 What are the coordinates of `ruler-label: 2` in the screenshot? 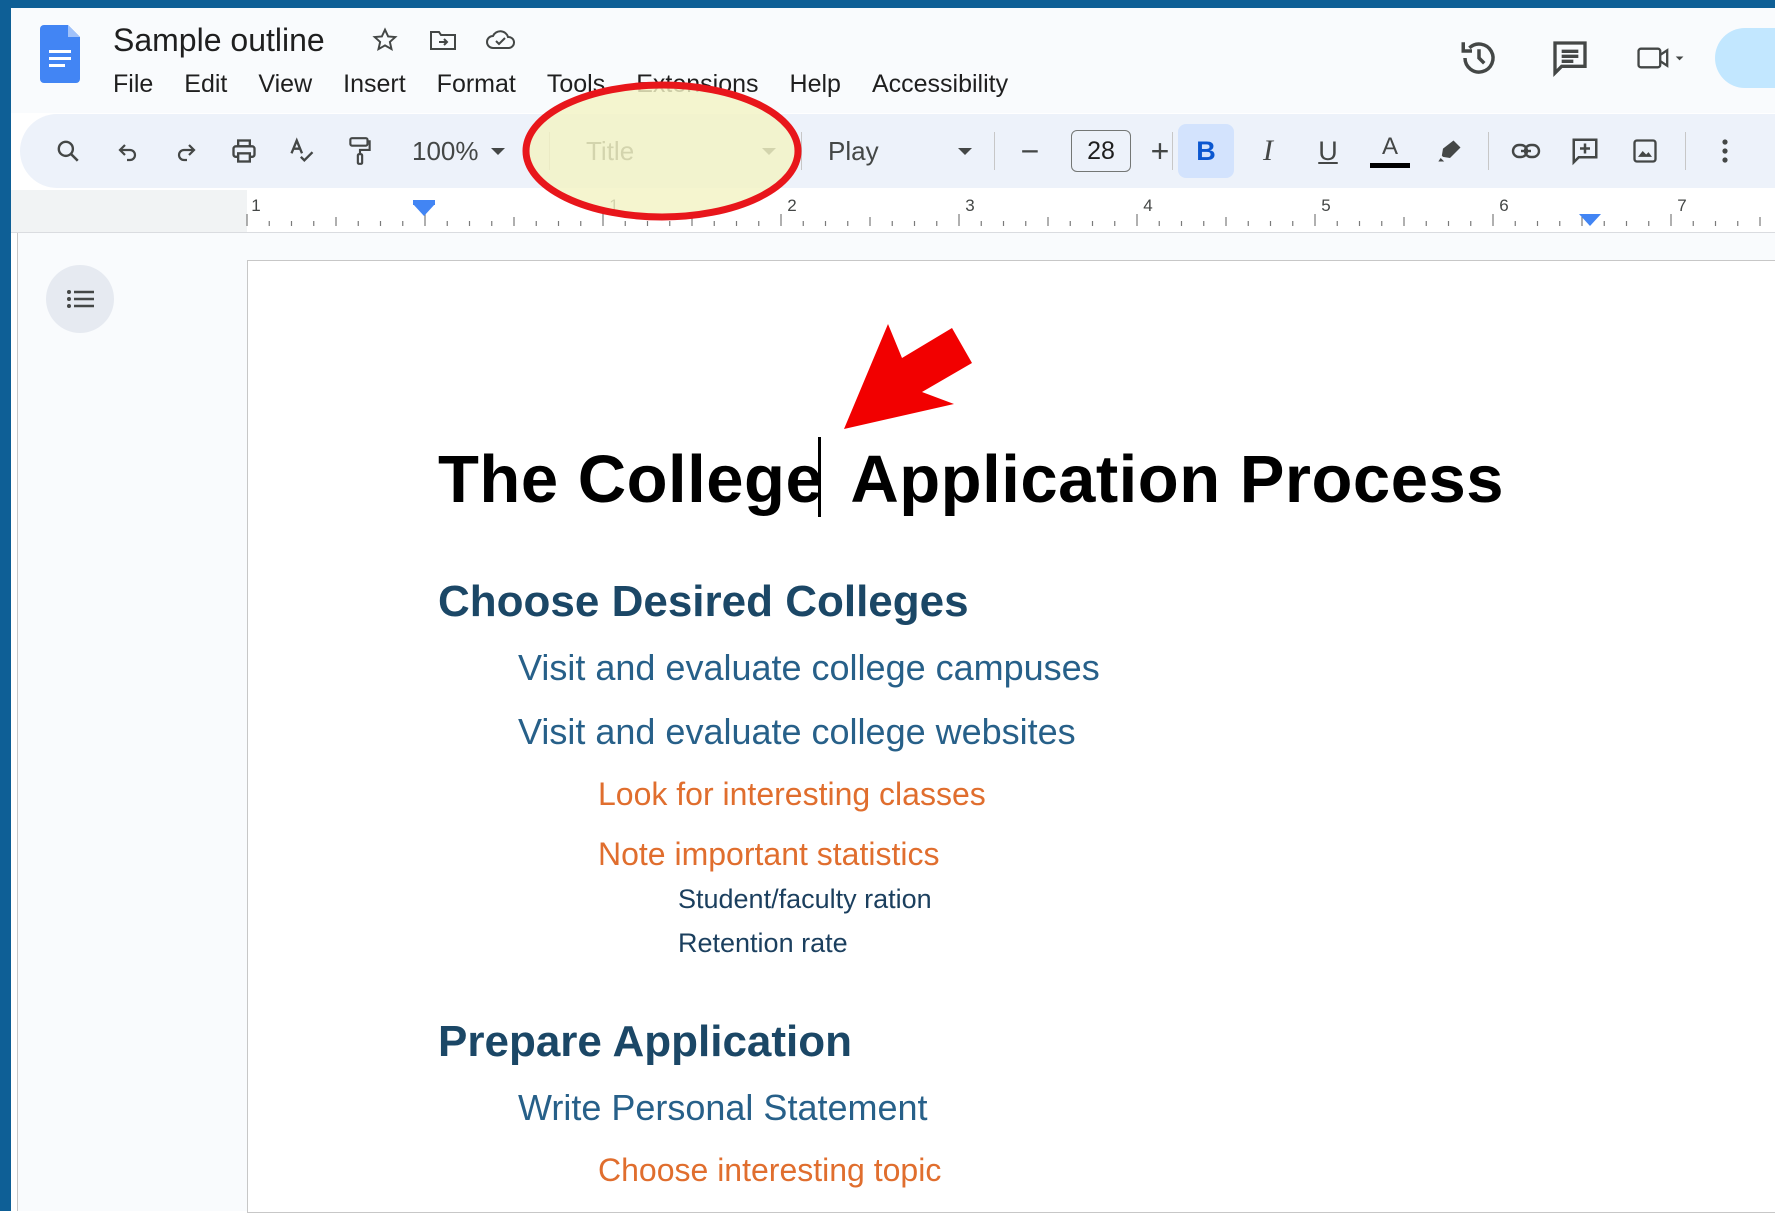 It's located at (791, 205).